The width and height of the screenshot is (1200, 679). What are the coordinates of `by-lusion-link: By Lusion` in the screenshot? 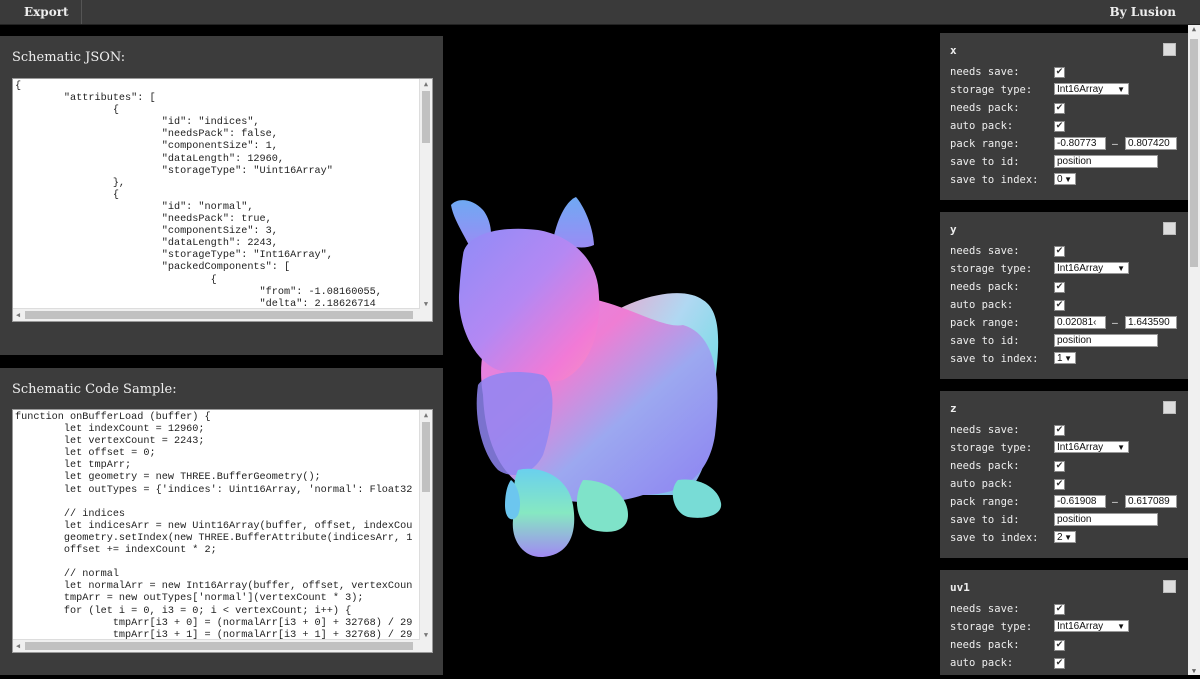 It's located at (1143, 12).